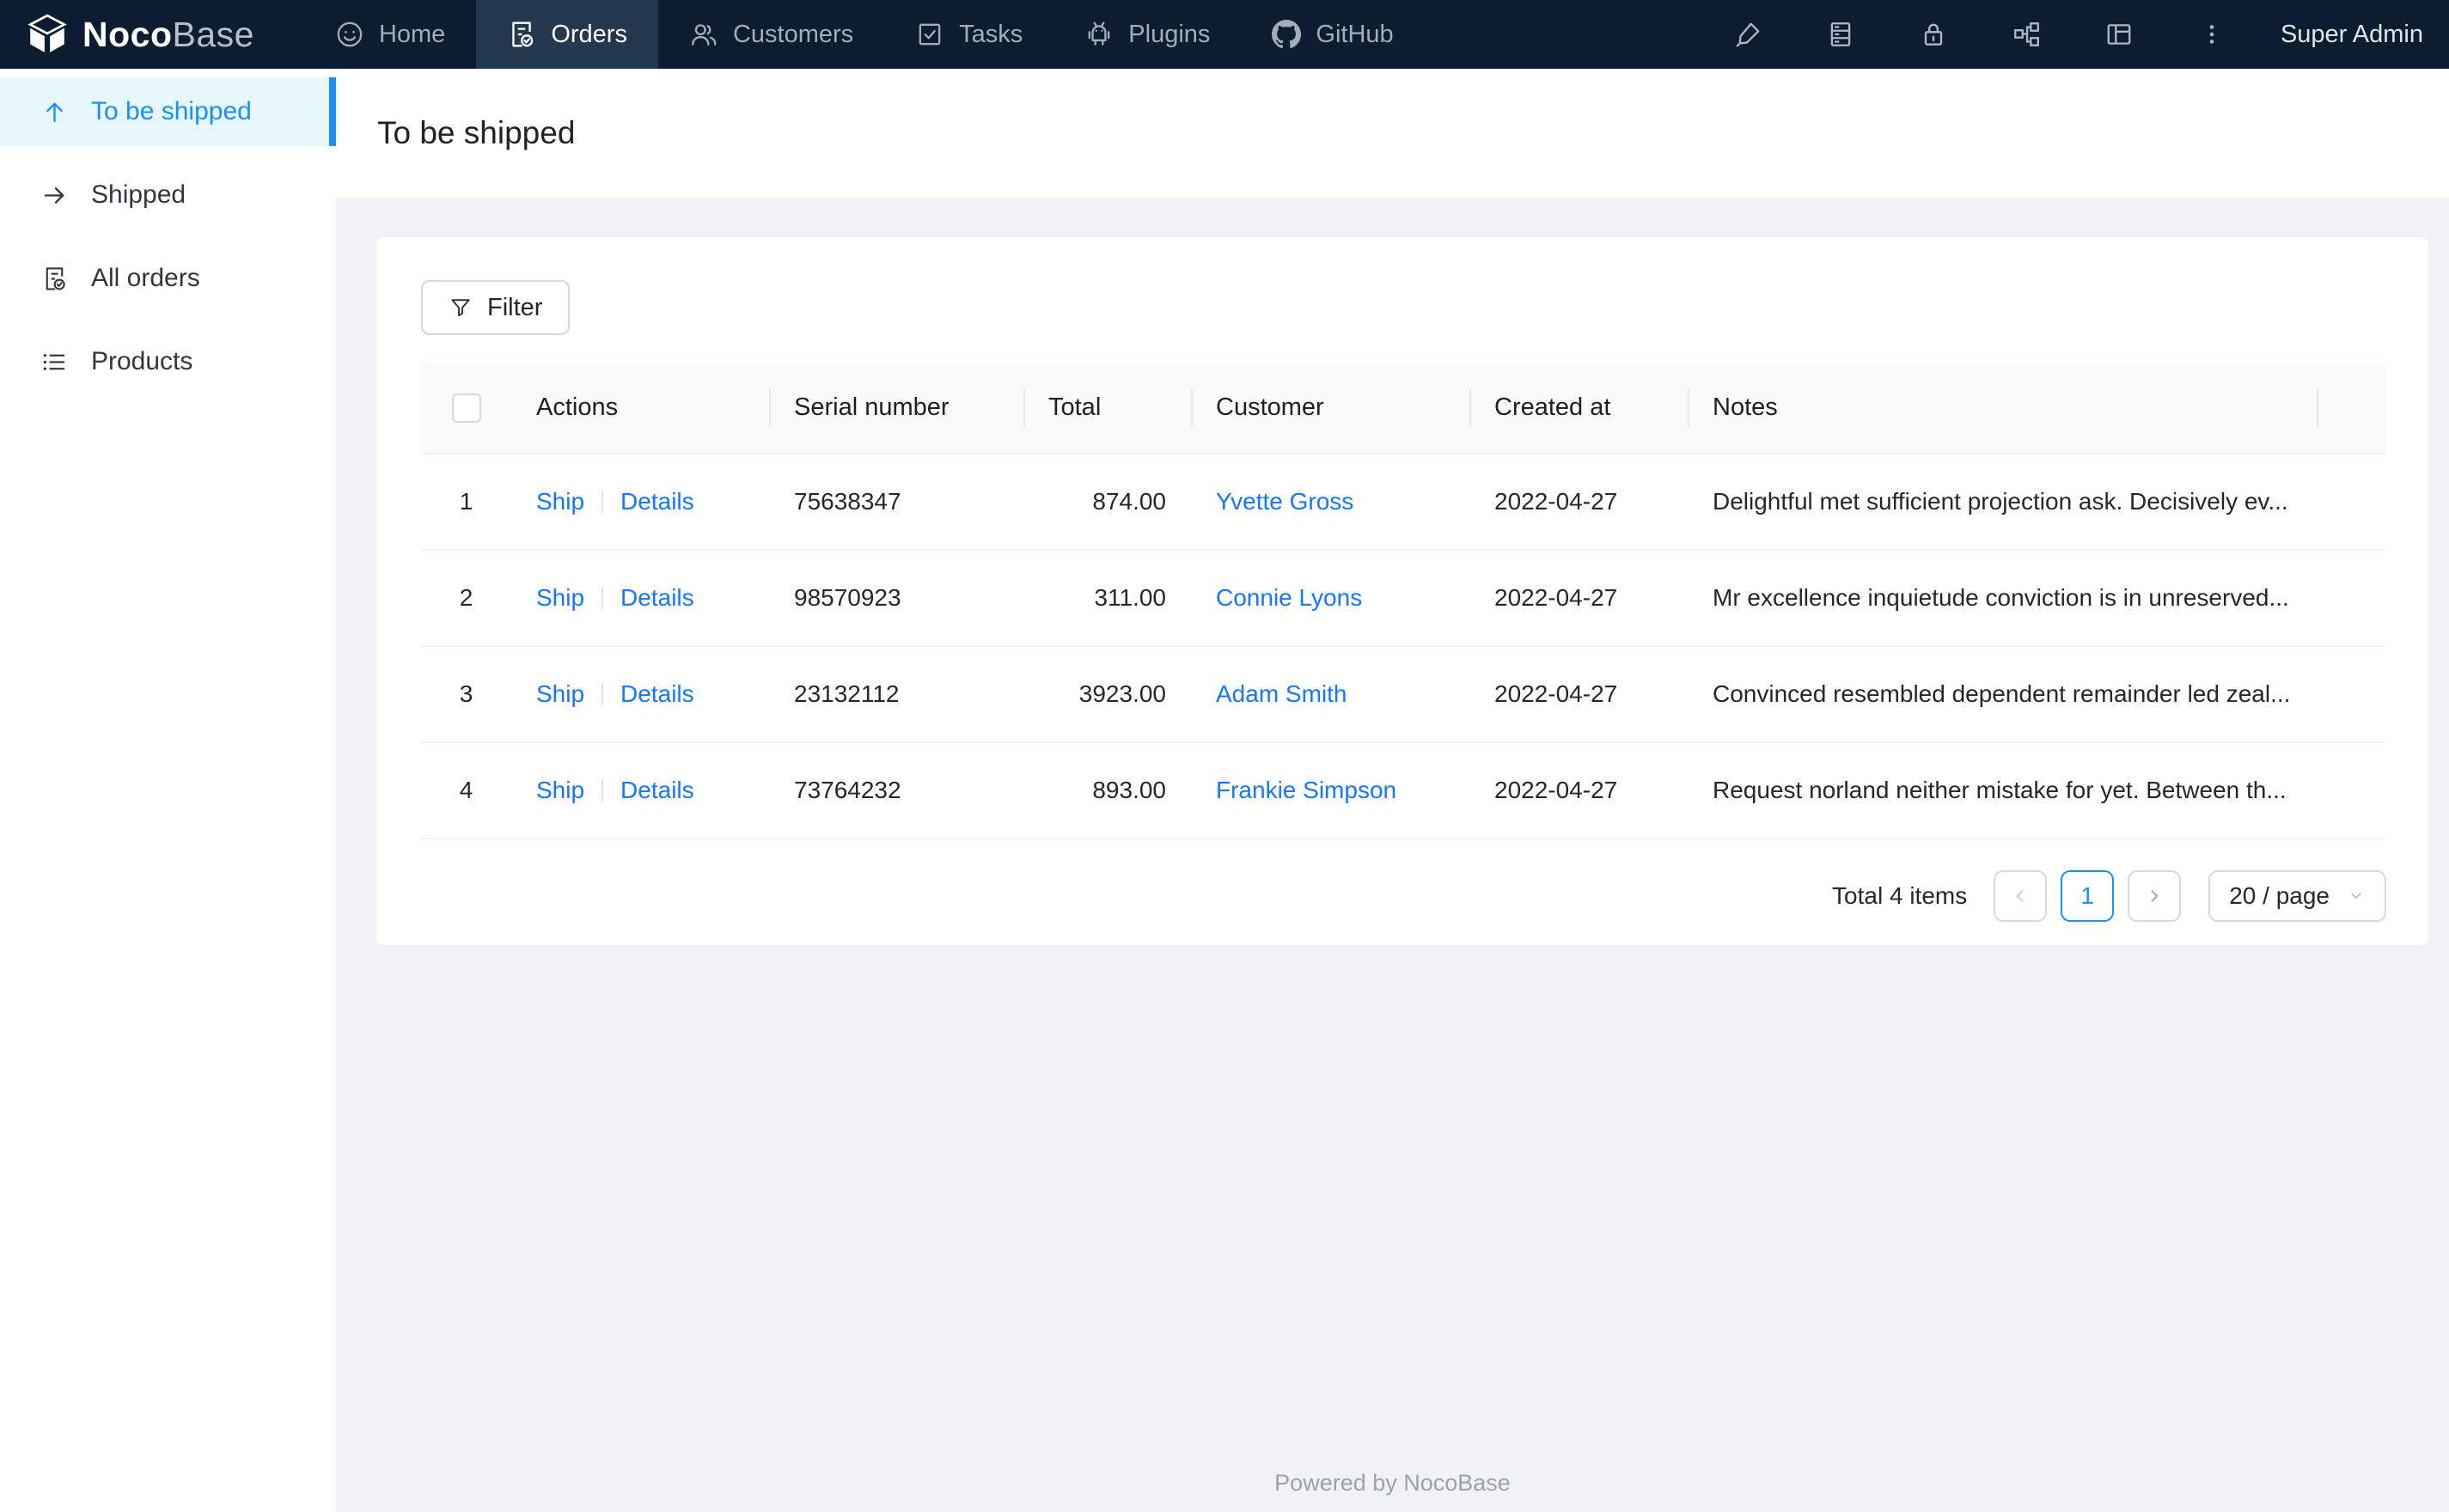  Describe the element at coordinates (54, 195) in the screenshot. I see `arrow-right-icon` at that location.